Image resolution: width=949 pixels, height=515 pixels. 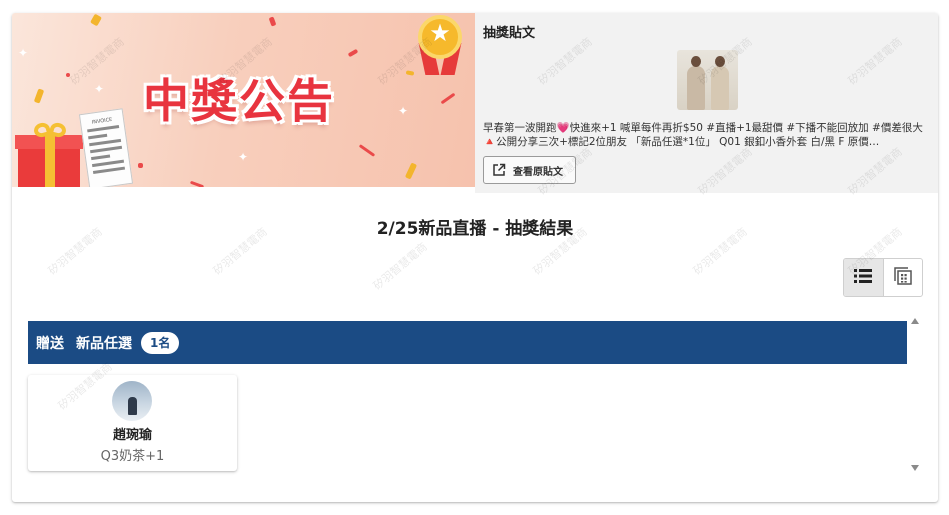 I want to click on banner-title: 中獎公告, so click(x=239, y=101).